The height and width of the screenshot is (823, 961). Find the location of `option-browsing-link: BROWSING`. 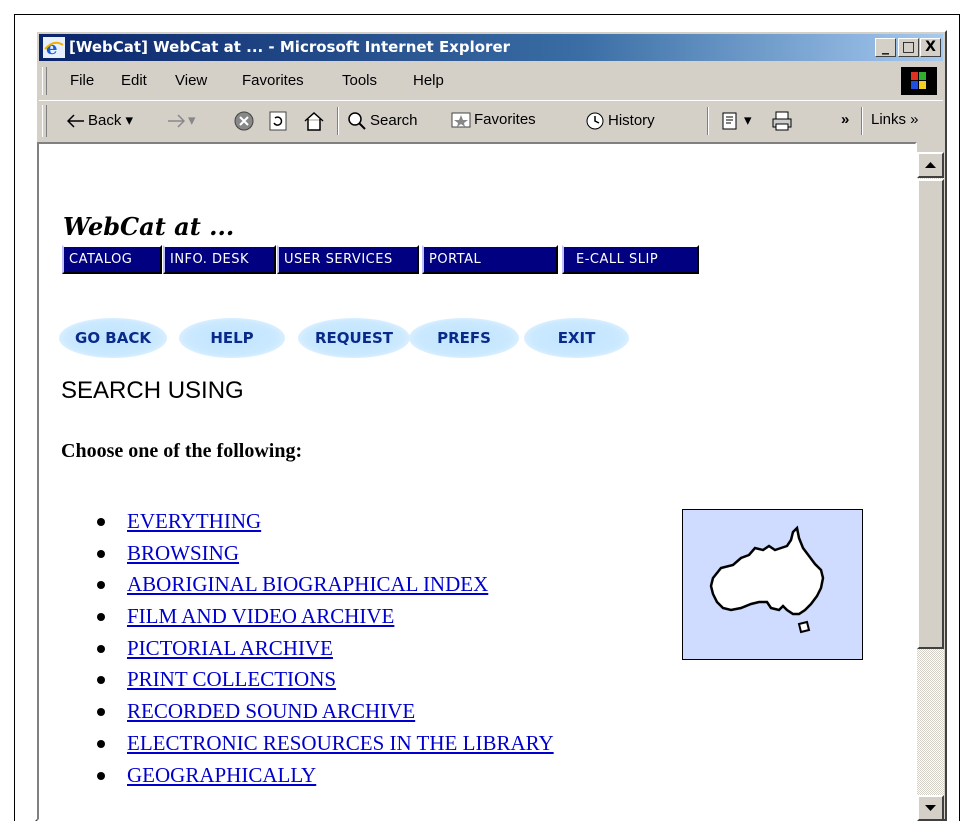

option-browsing-link: BROWSING is located at coordinates (183, 553).